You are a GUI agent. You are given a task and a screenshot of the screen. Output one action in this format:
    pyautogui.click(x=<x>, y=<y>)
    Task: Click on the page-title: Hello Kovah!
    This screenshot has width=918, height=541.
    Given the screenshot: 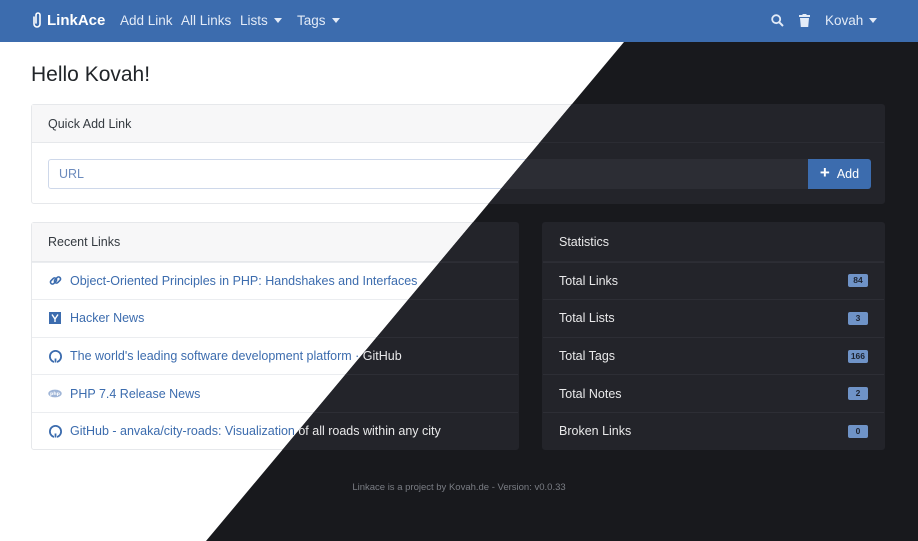 What is the action you would take?
    pyautogui.click(x=91, y=74)
    